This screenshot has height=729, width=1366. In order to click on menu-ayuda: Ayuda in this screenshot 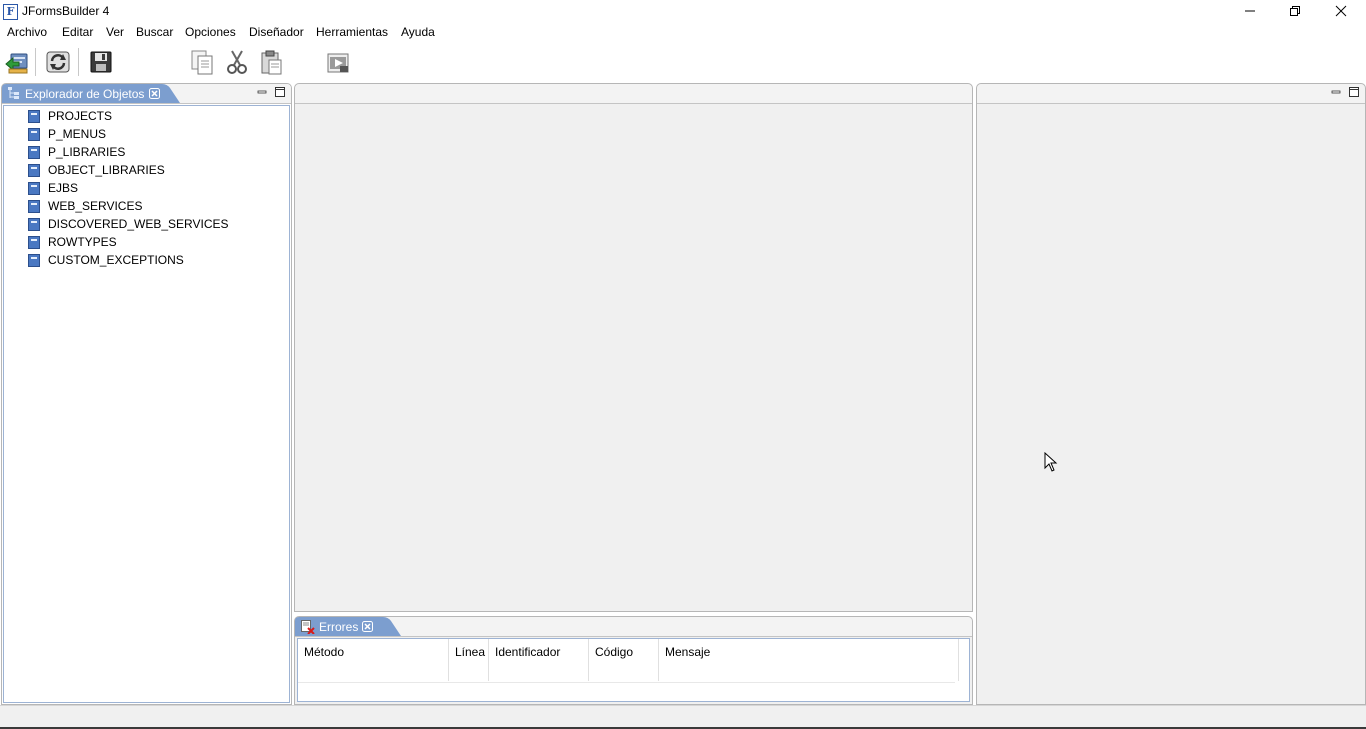, I will do `click(418, 32)`.